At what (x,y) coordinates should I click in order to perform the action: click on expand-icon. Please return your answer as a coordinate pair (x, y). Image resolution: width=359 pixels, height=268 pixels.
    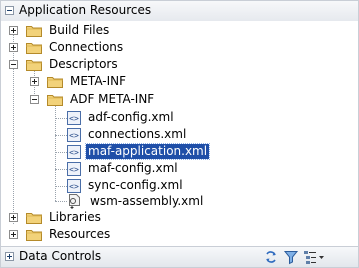
    Looking at the image, I should click on (9, 256).